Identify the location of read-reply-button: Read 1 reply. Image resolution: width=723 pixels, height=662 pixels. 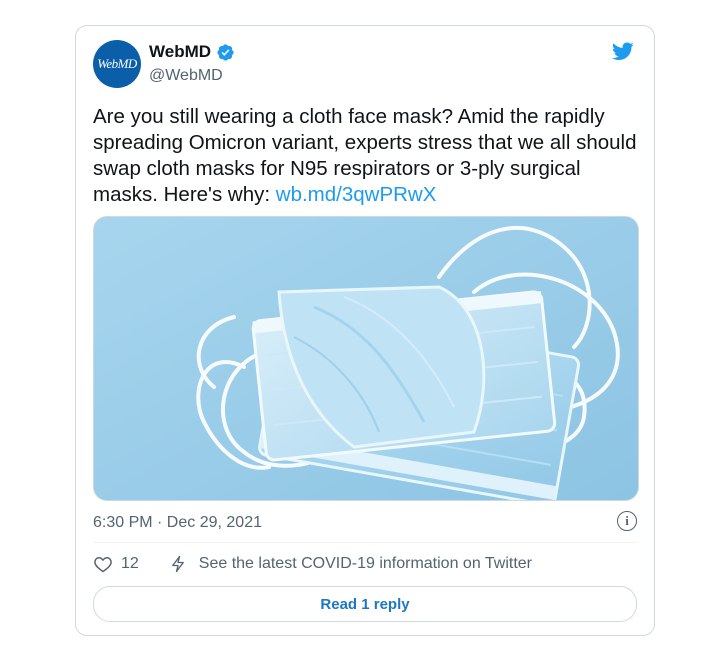
(365, 604).